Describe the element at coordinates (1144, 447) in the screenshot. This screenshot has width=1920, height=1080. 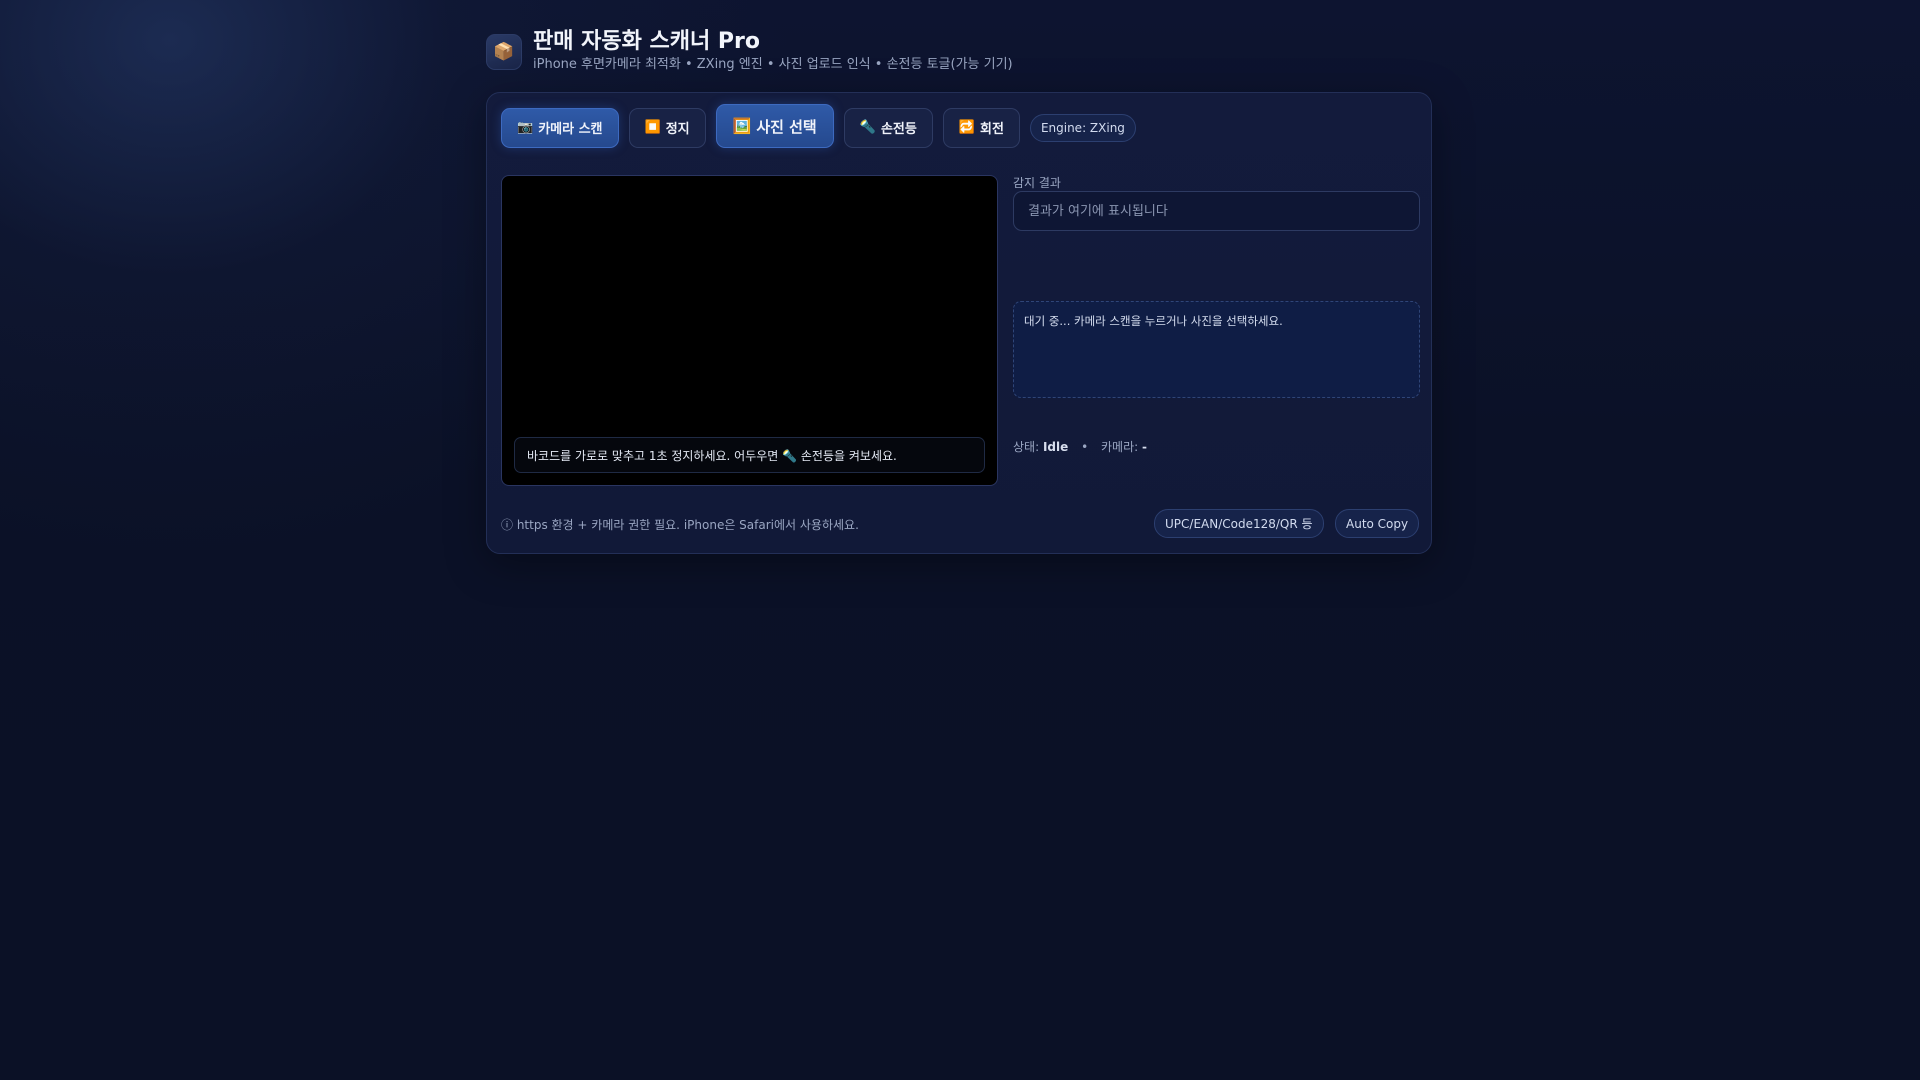
I see `camera-value: -` at that location.